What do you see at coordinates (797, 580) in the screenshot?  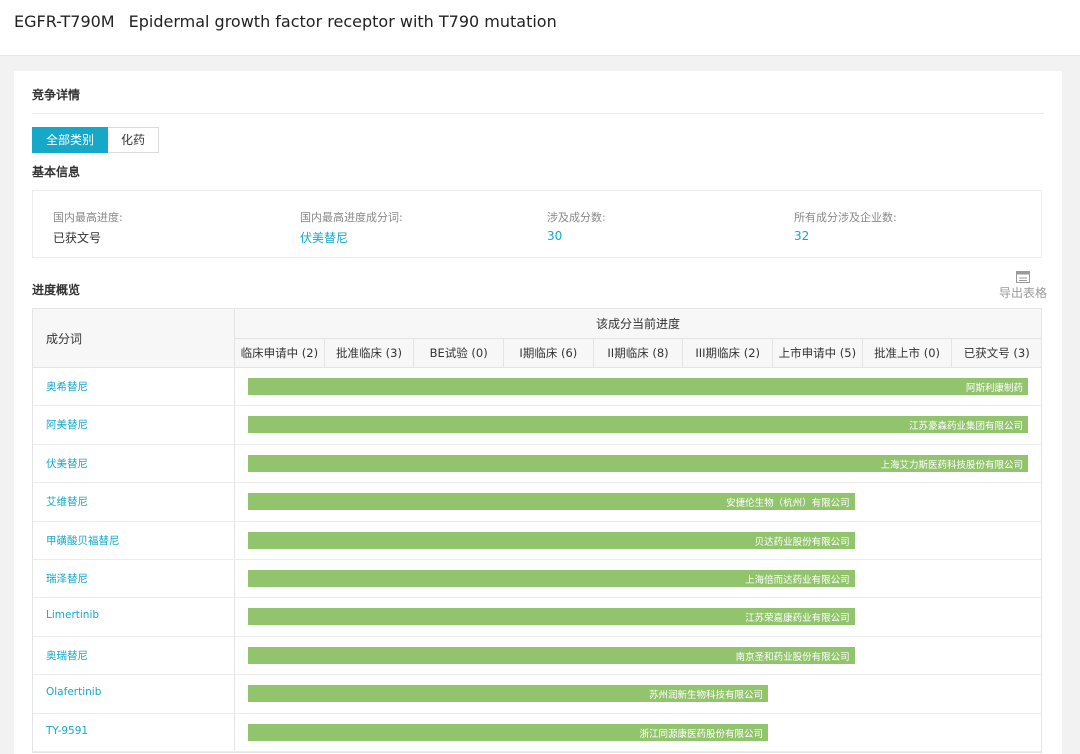 I see `company-label: 上海倍而达药业有限公司` at bounding box center [797, 580].